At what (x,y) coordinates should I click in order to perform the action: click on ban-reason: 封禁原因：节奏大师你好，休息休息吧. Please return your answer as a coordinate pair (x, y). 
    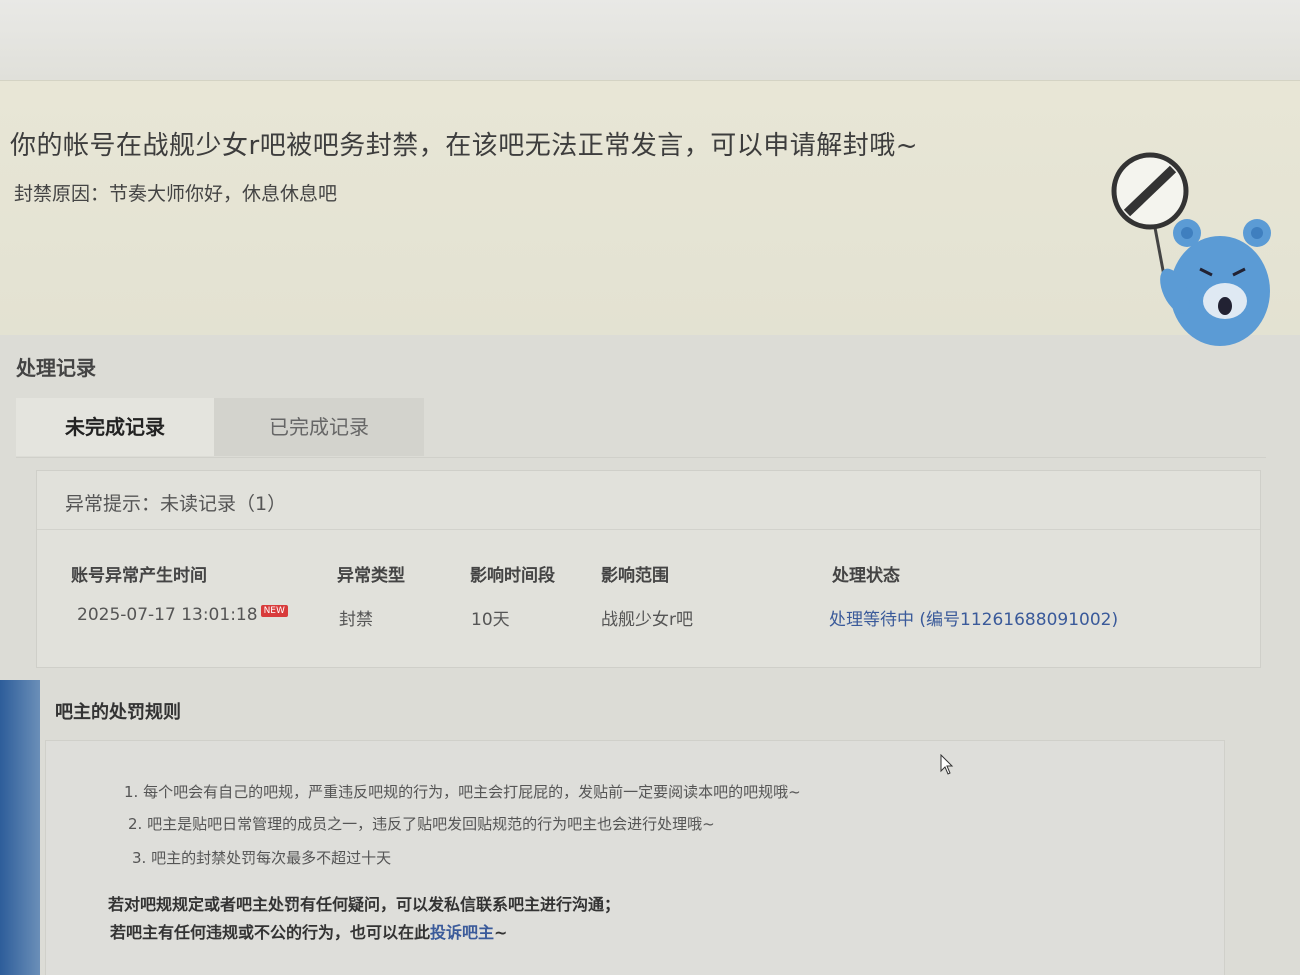
    Looking at the image, I should click on (176, 194).